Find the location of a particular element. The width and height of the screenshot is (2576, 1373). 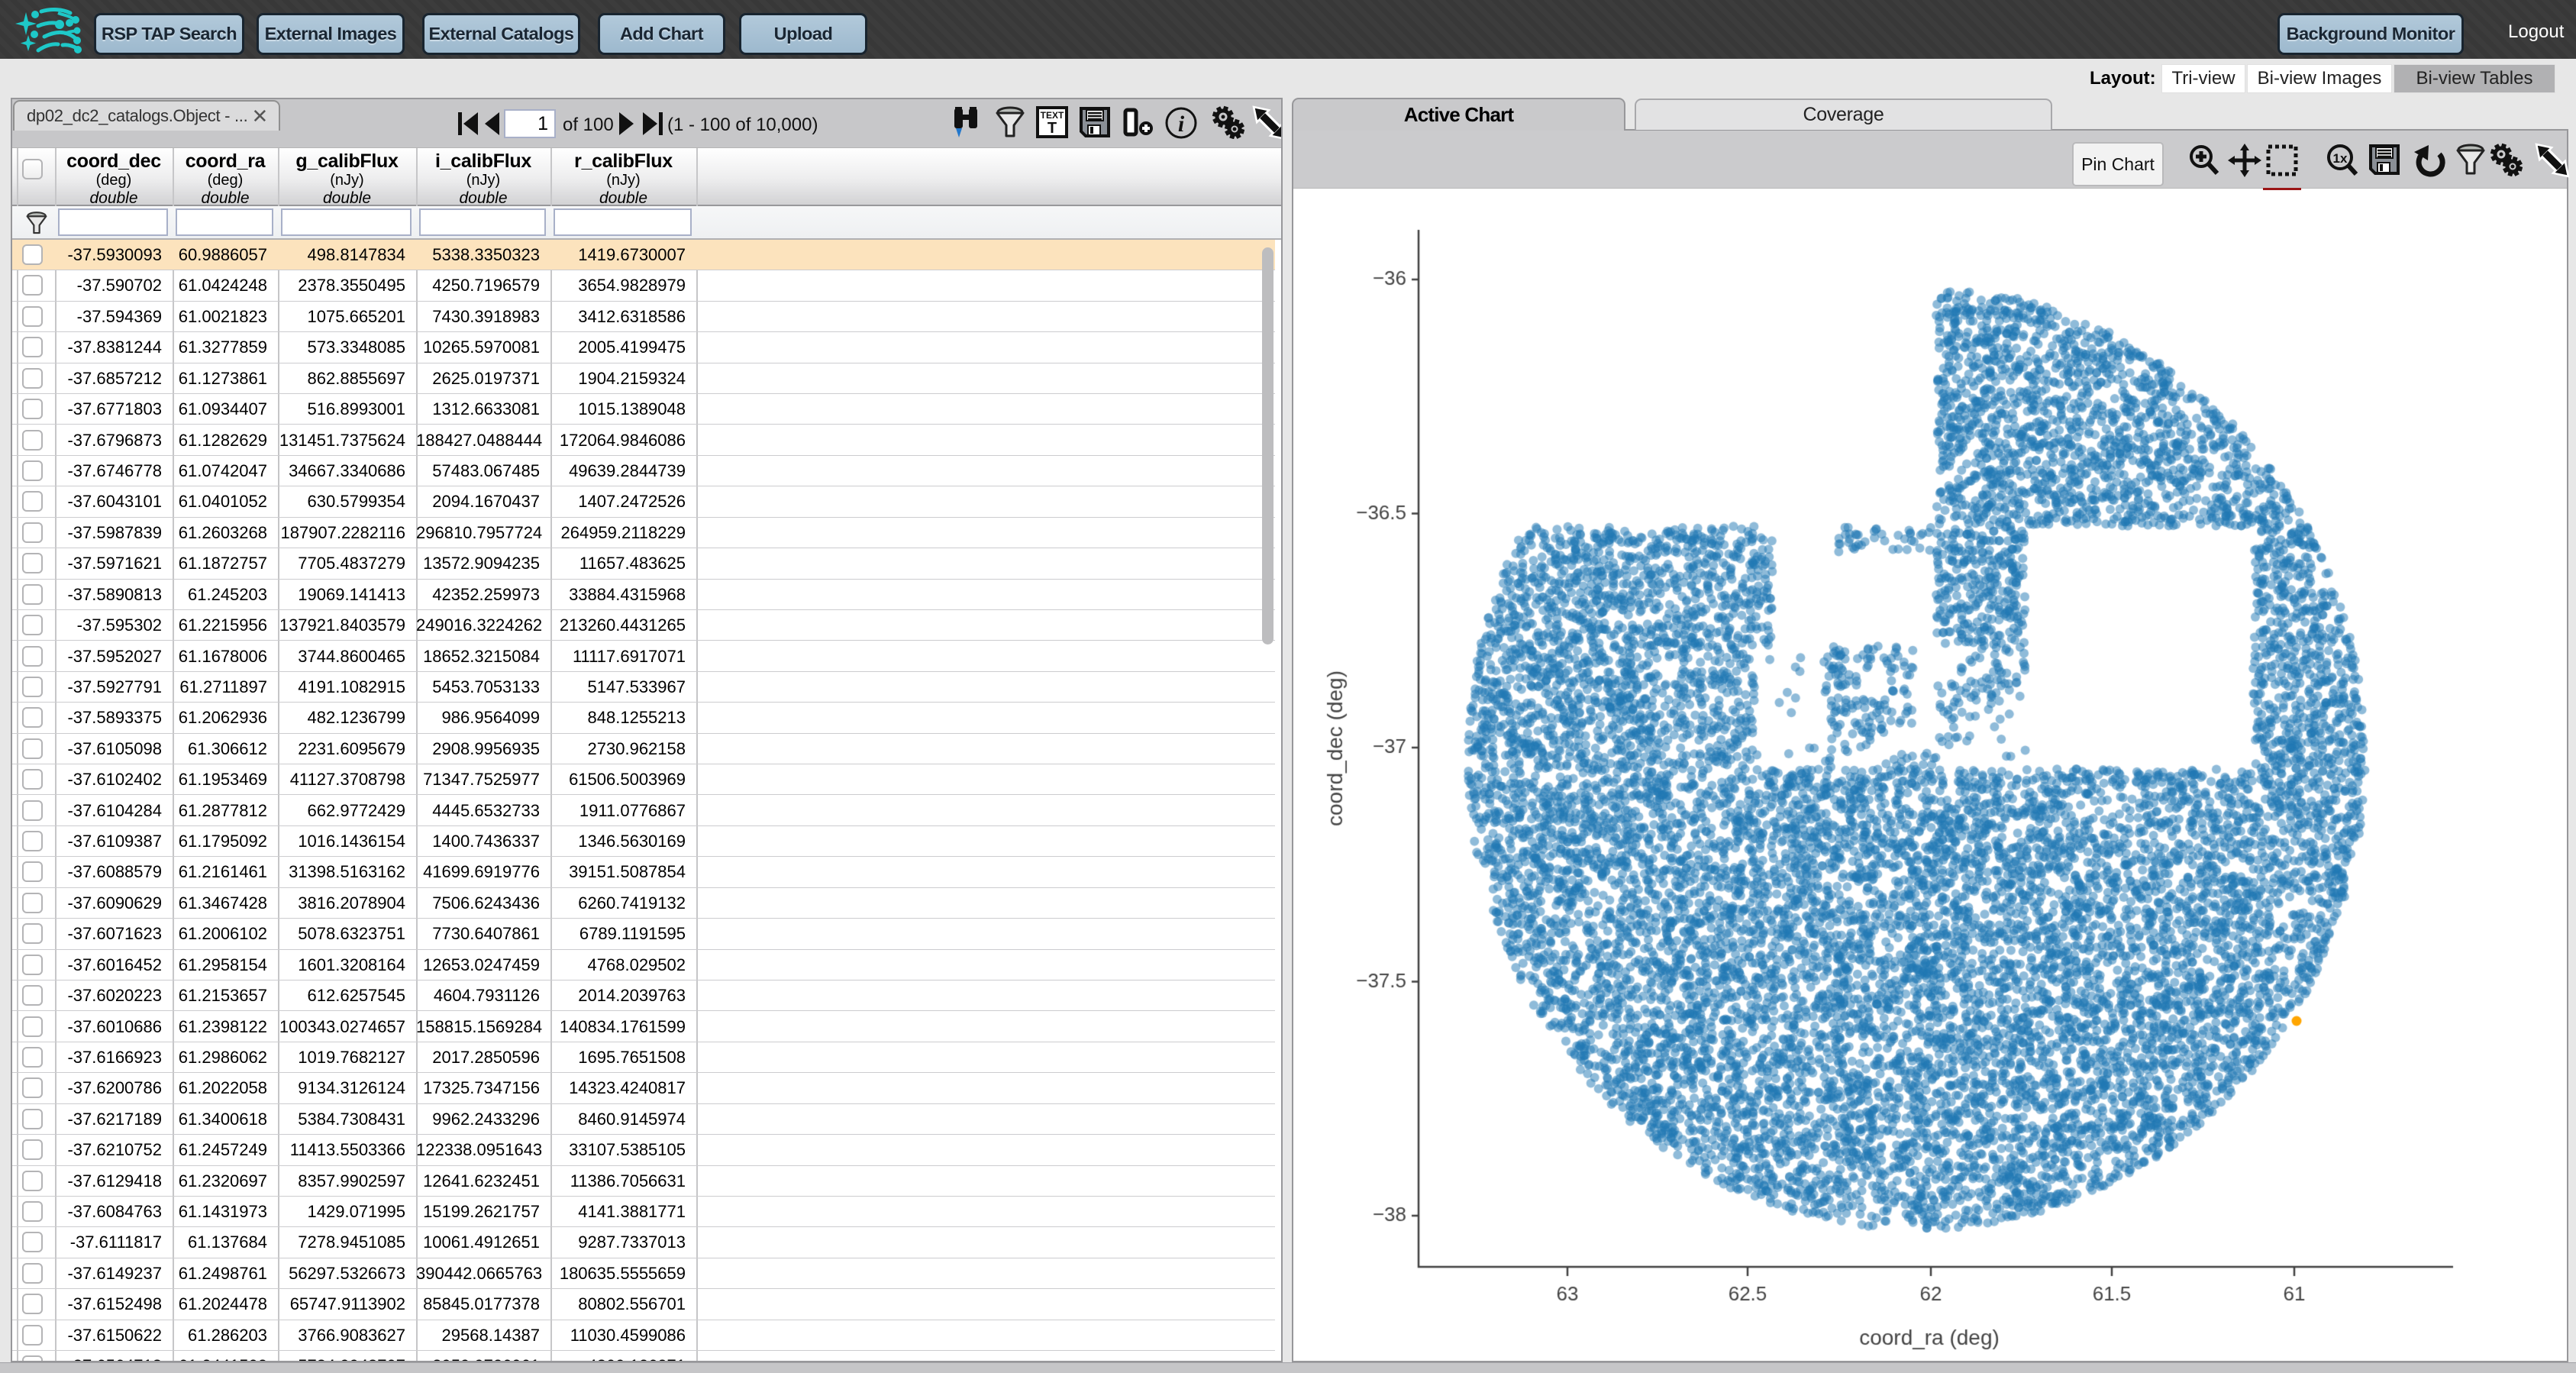

svg-text: i is located at coordinates (1181, 124).